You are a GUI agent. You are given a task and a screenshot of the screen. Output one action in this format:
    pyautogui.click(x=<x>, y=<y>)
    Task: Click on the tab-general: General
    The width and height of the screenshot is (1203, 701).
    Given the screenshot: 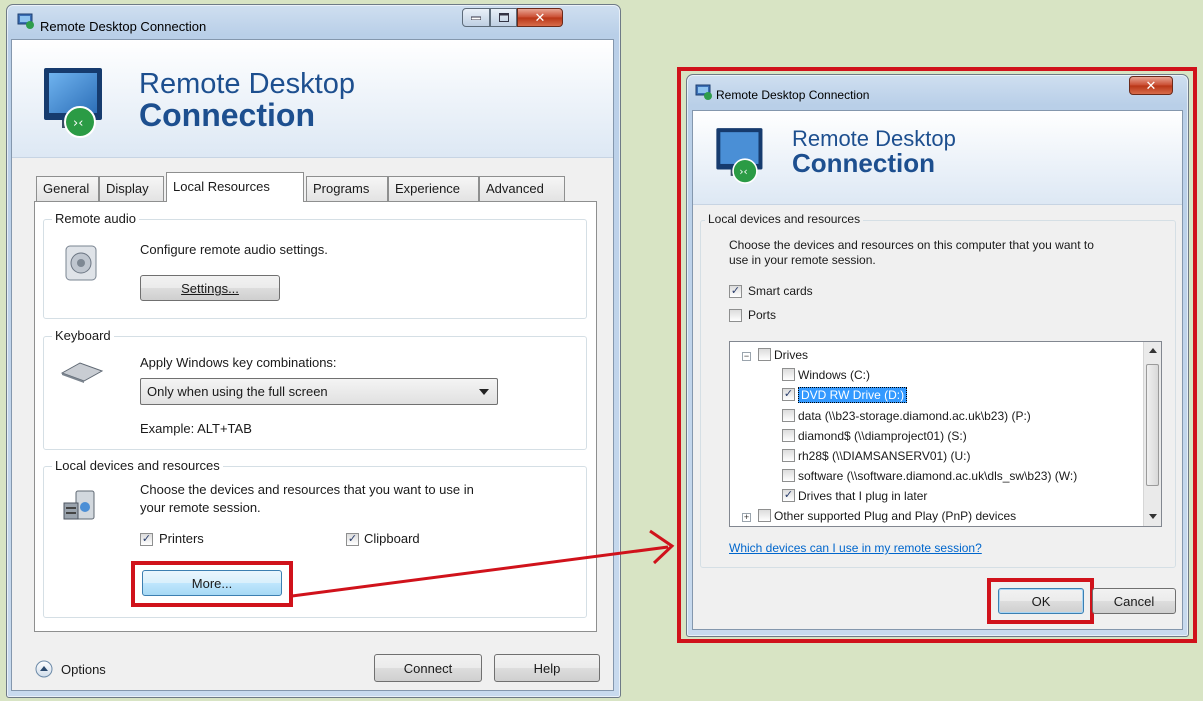 What is the action you would take?
    pyautogui.click(x=67, y=189)
    